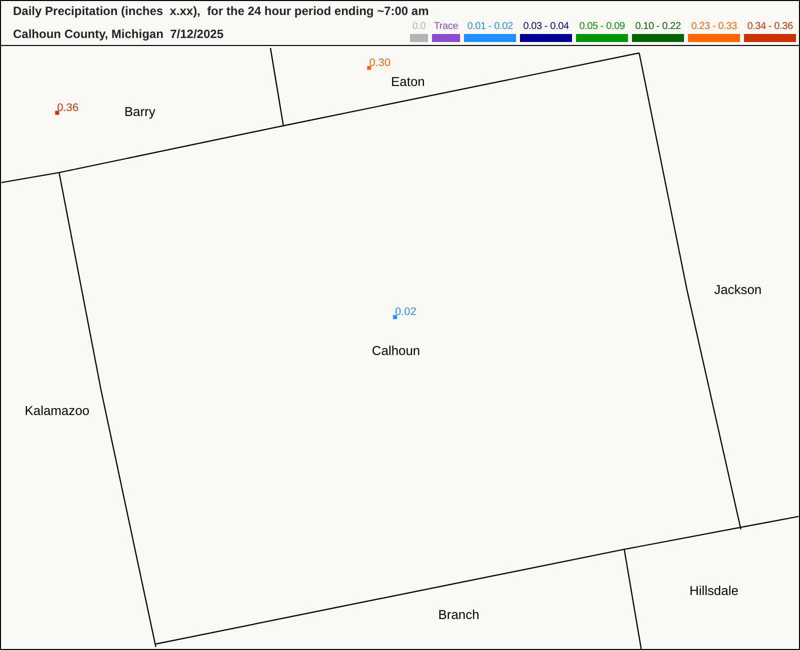 Image resolution: width=800 pixels, height=650 pixels. I want to click on county-label: Hillsdale, so click(714, 590).